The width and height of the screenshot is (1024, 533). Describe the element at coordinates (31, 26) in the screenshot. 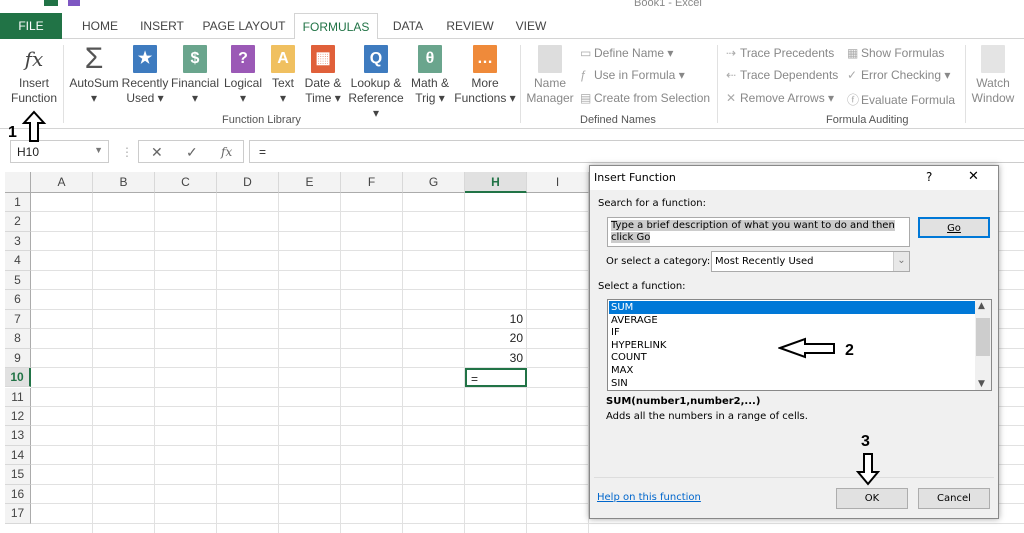

I see `tab-file: FILE` at that location.